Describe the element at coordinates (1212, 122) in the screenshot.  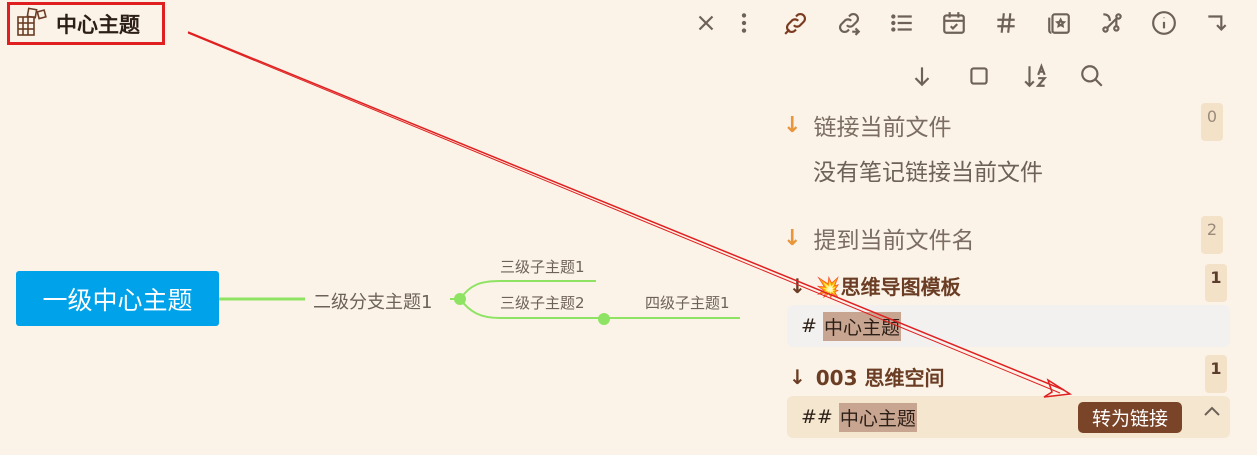
I see `linked-count-badge: 0` at that location.